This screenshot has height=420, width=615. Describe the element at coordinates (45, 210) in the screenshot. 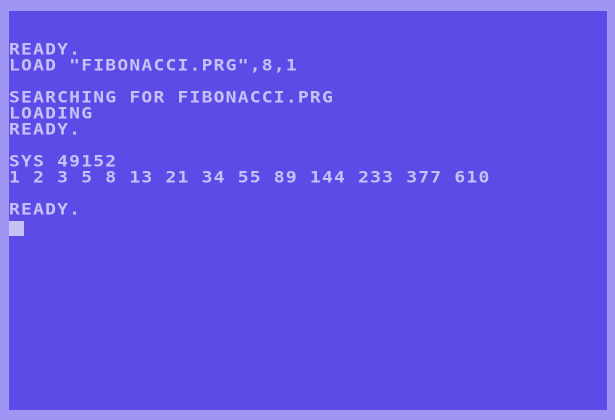

I see `output-line-ready-3: READY.` at that location.